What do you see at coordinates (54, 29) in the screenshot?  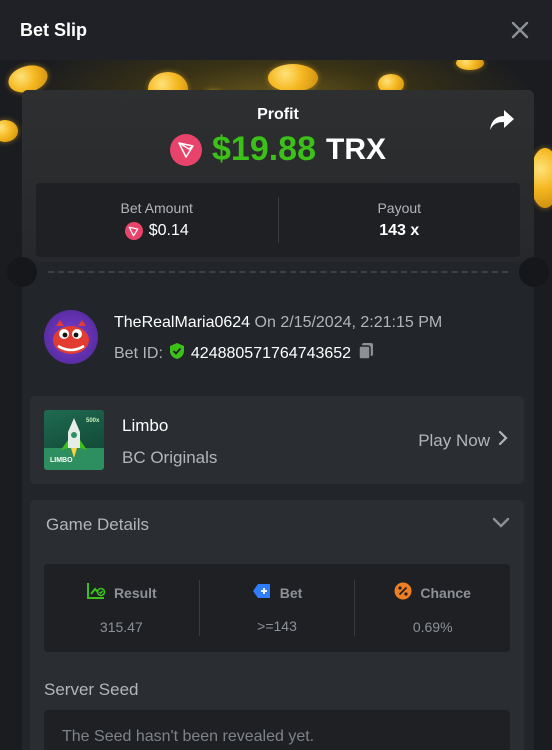 I see `modal-title: Bet Slip` at bounding box center [54, 29].